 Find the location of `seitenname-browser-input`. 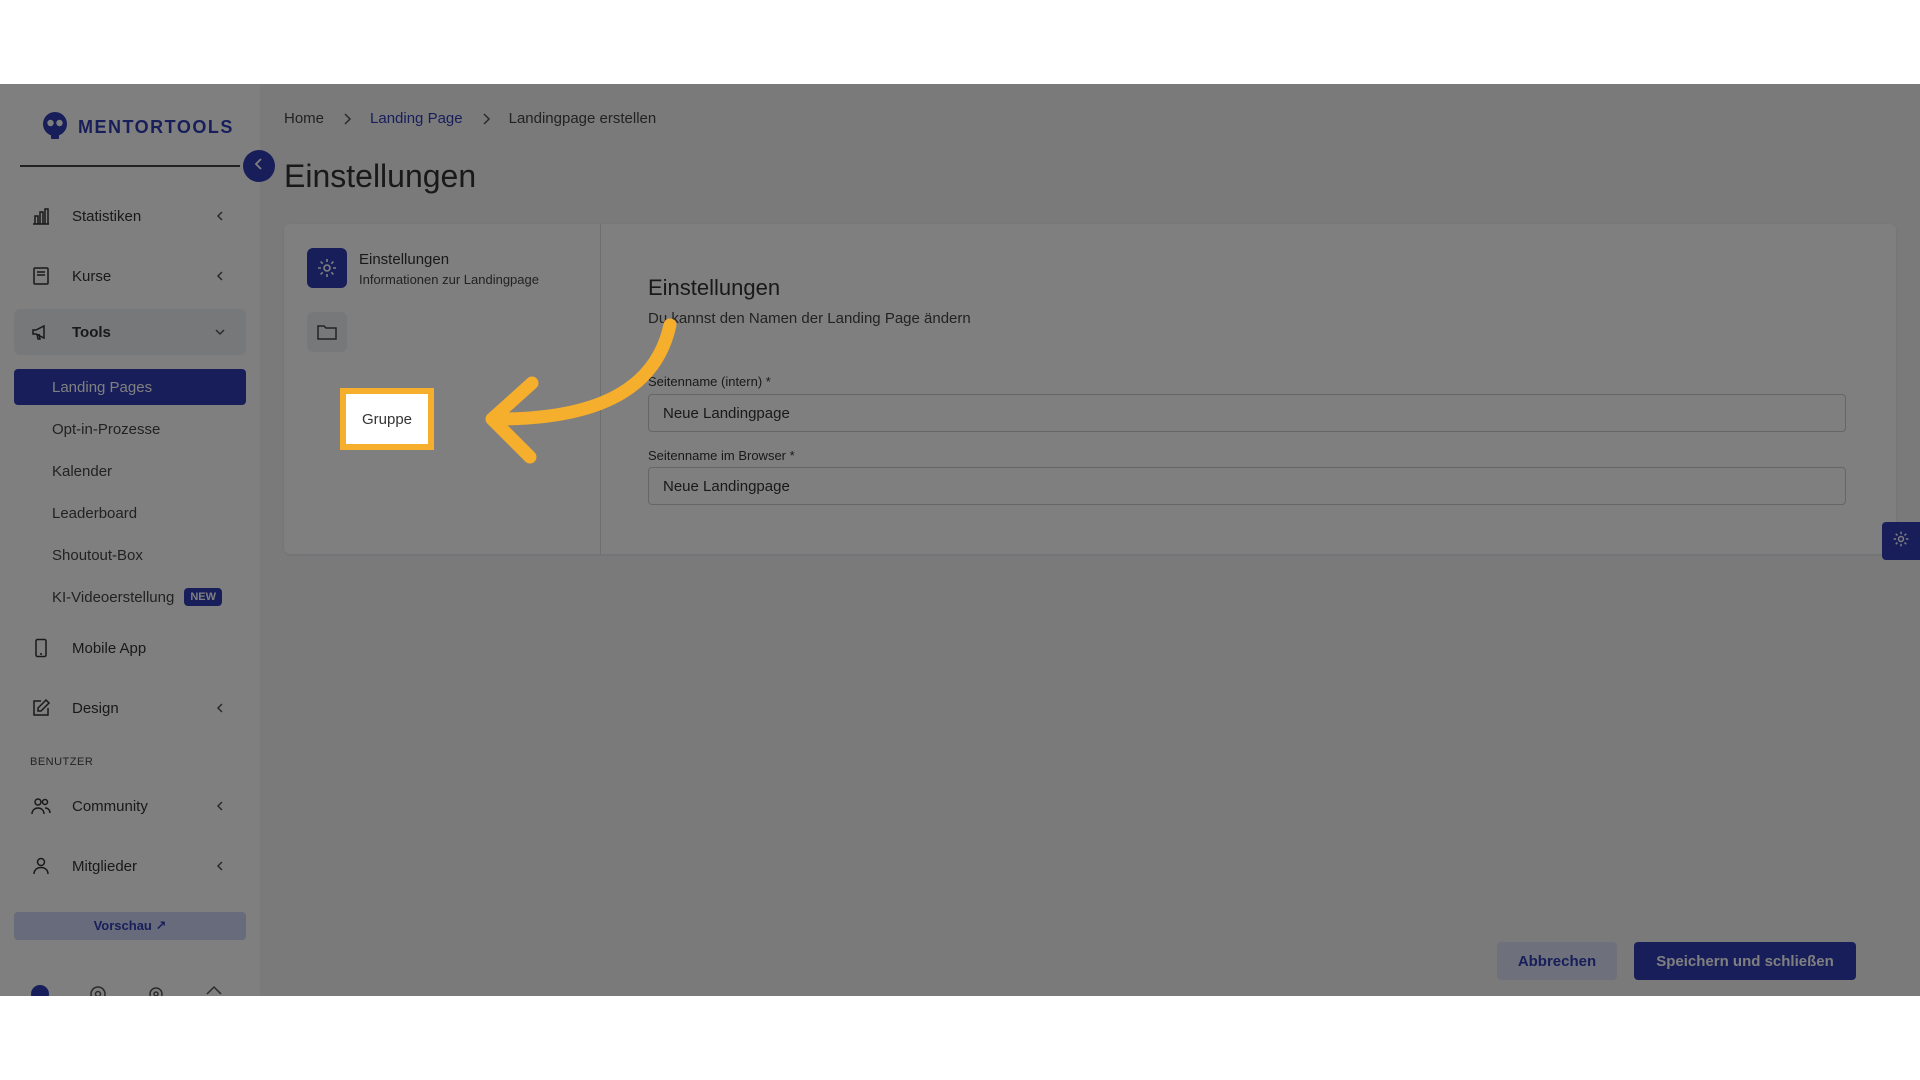

seitenname-browser-input is located at coordinates (1247, 486).